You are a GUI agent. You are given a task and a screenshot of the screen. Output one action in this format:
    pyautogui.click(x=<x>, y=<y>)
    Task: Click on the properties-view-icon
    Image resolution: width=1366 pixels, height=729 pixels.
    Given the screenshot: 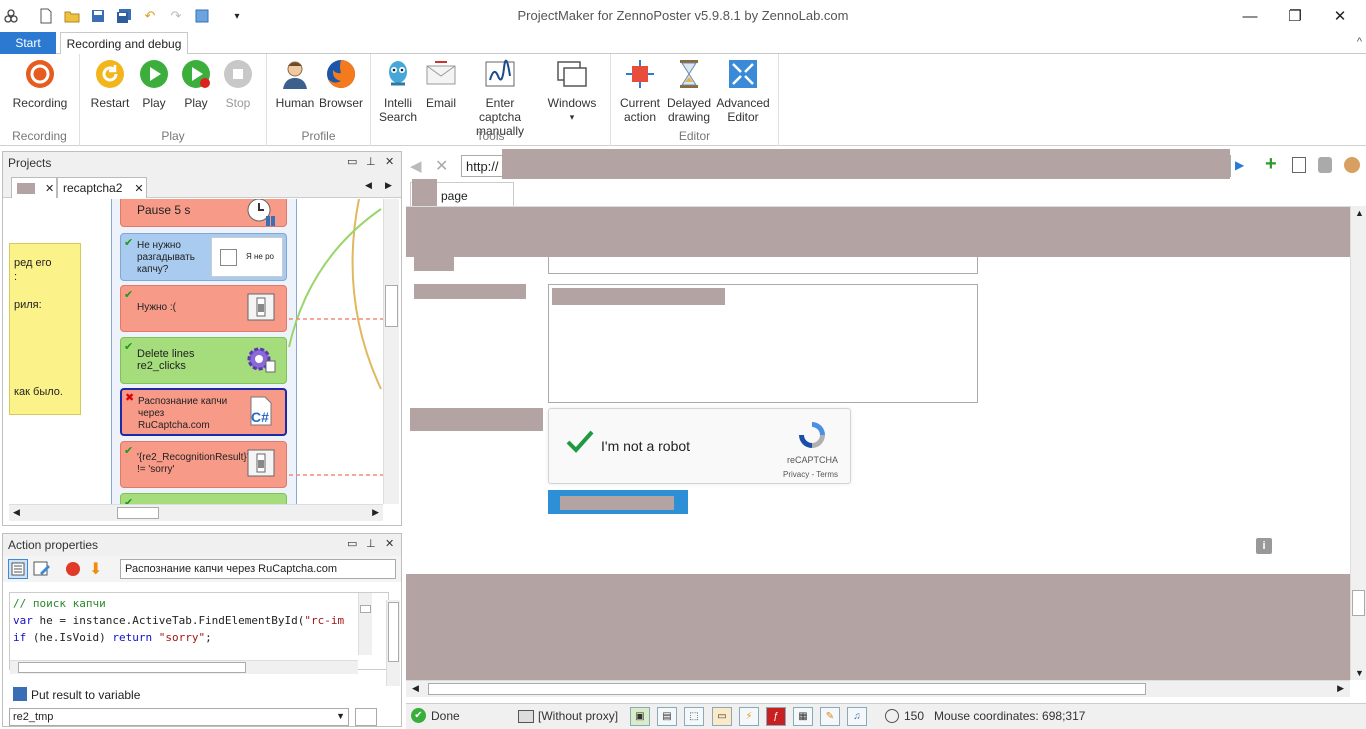 What is the action you would take?
    pyautogui.click(x=18, y=569)
    